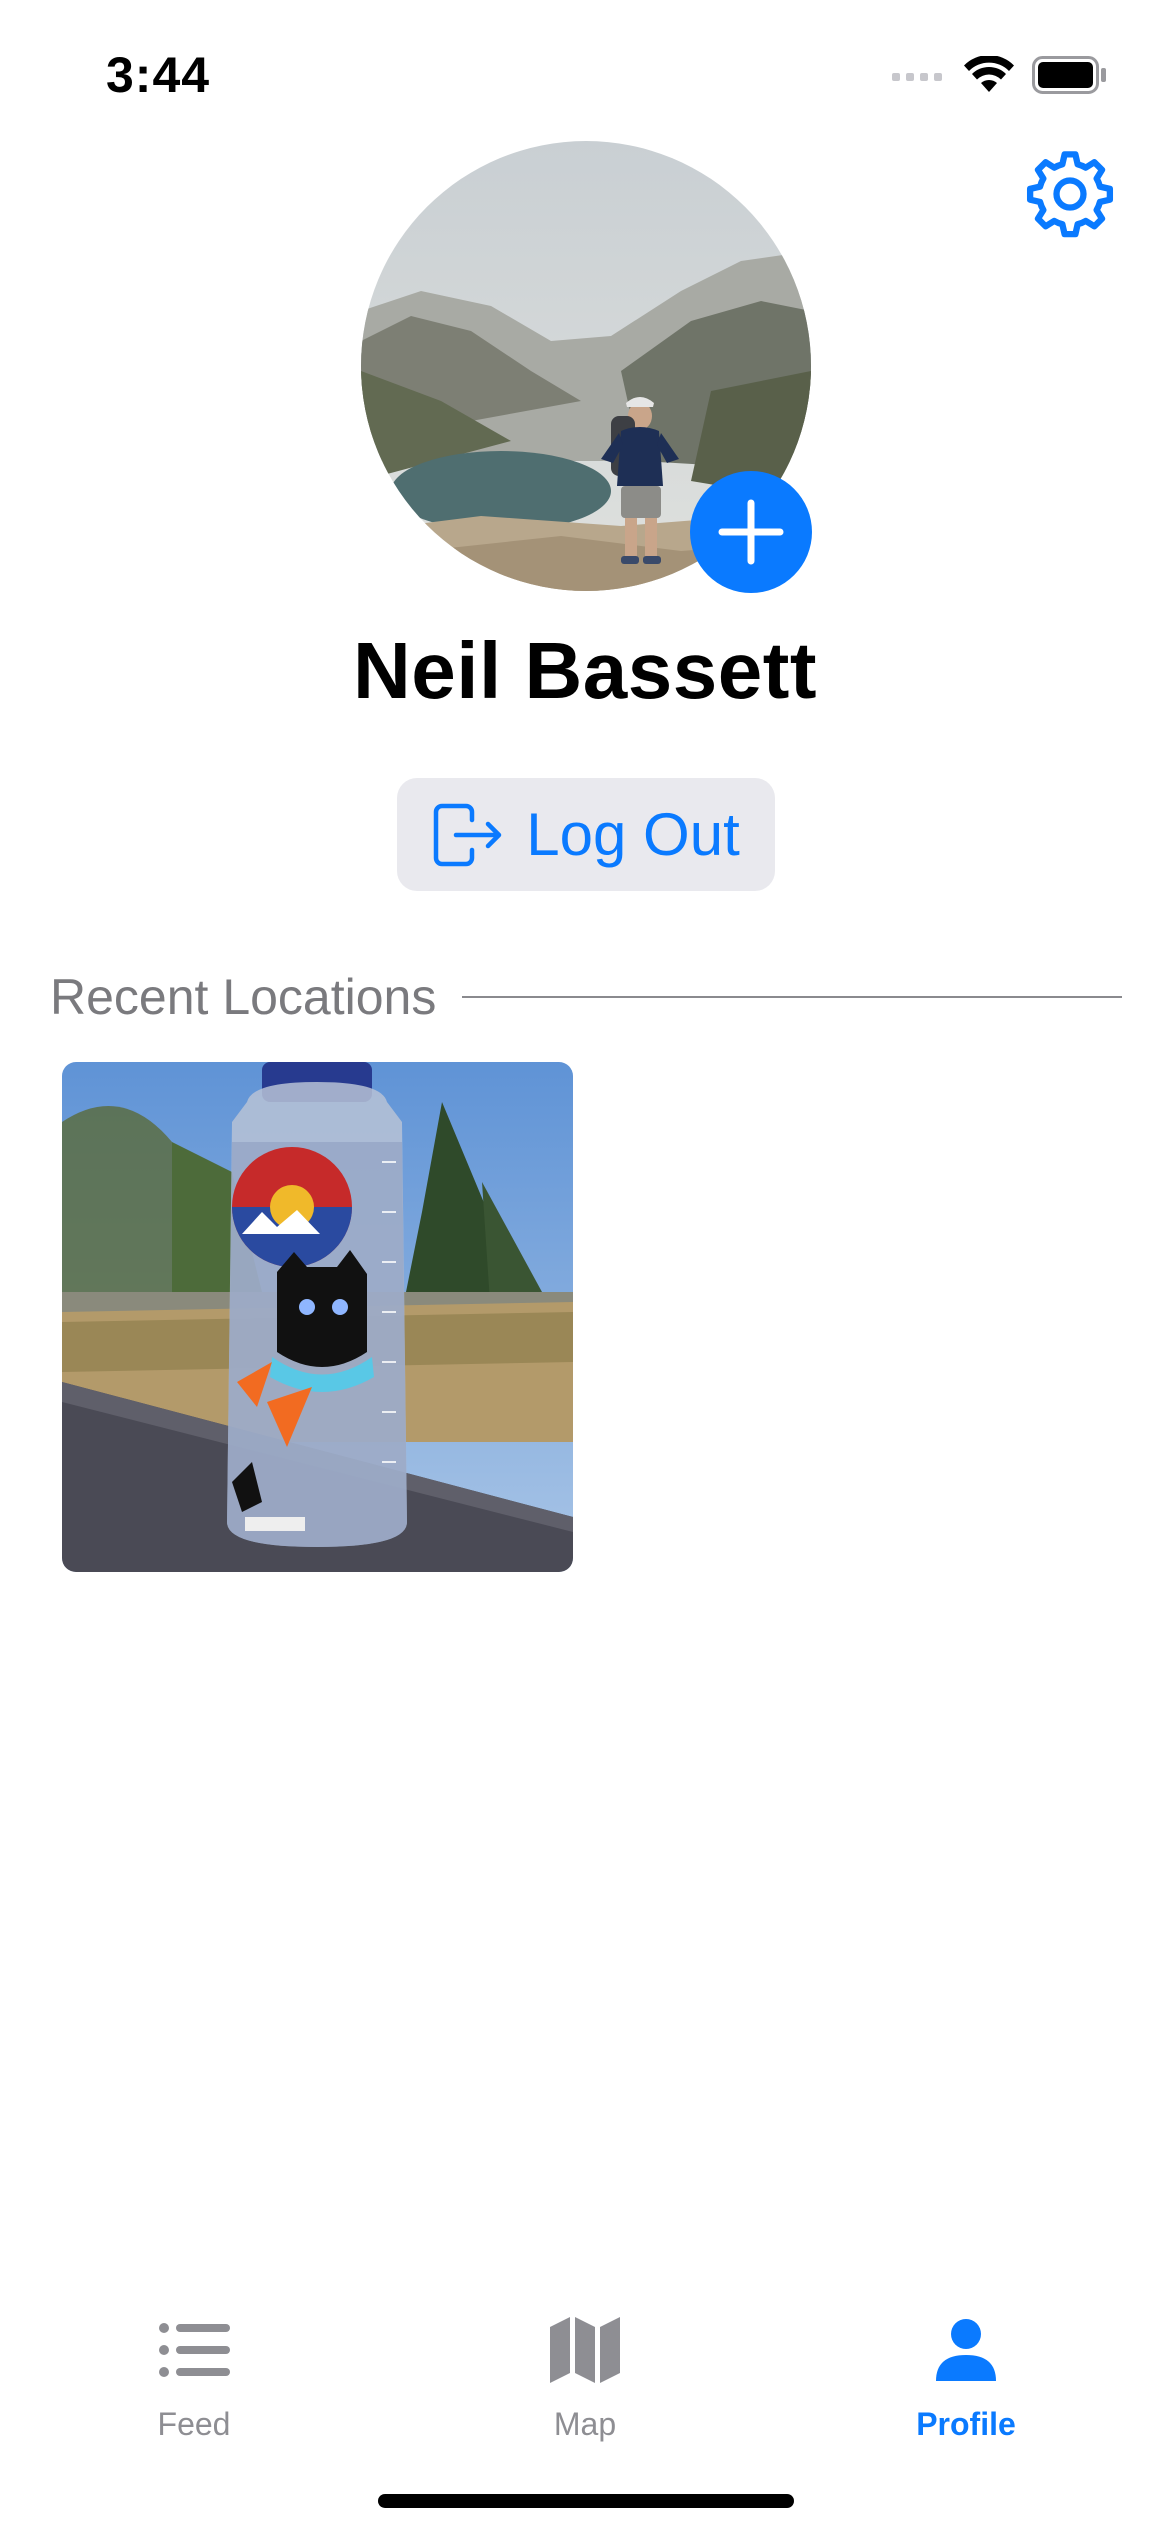 This screenshot has width=1170, height=2532. What do you see at coordinates (243, 997) in the screenshot?
I see `recent-locations-title: Recent Locations` at bounding box center [243, 997].